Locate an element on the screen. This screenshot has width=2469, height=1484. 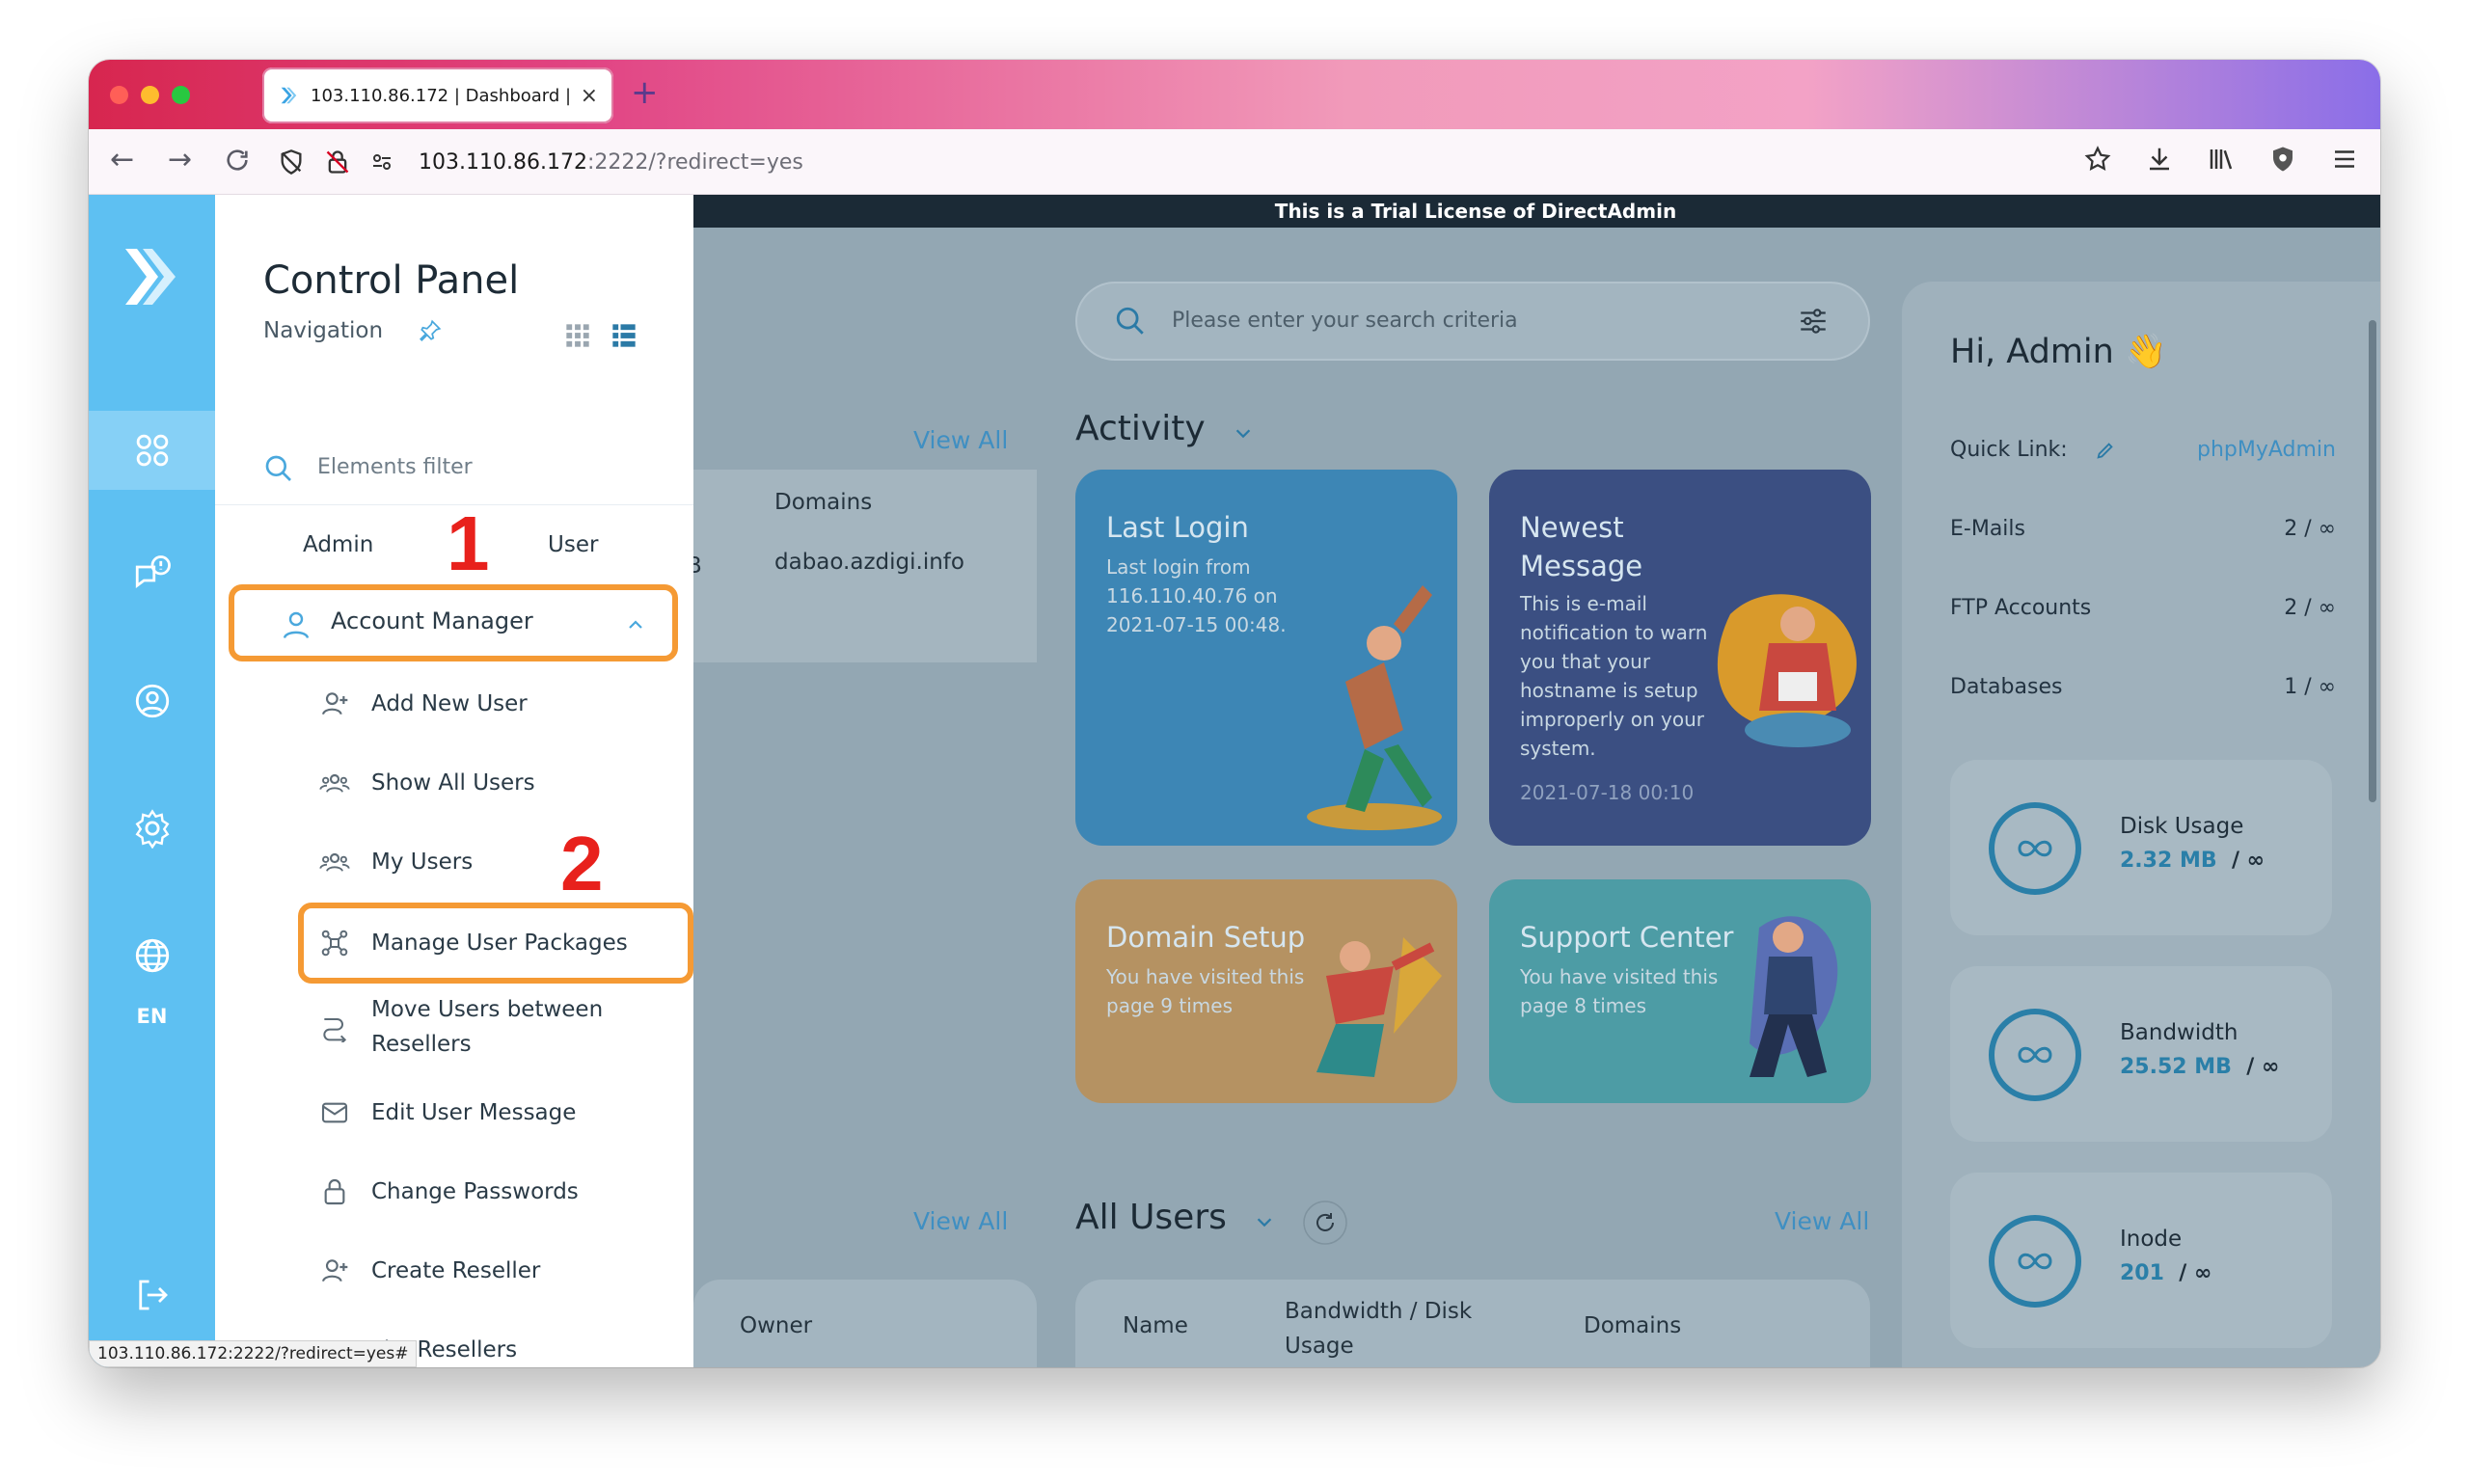
view-all-link-left: View All is located at coordinates (961, 1221).